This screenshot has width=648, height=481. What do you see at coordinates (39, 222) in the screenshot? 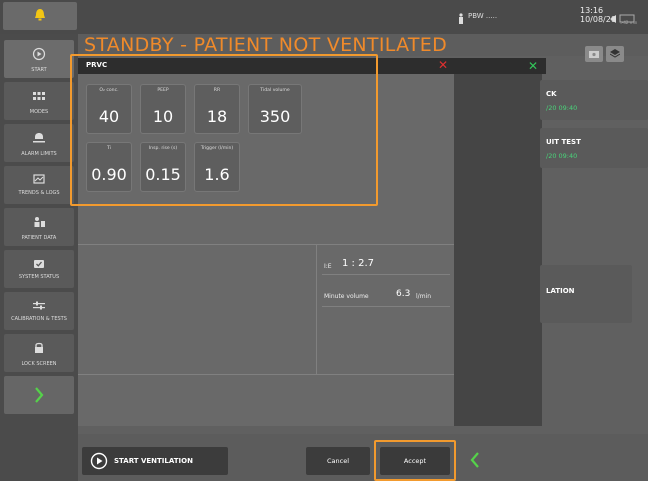
I see `patient-icon` at bounding box center [39, 222].